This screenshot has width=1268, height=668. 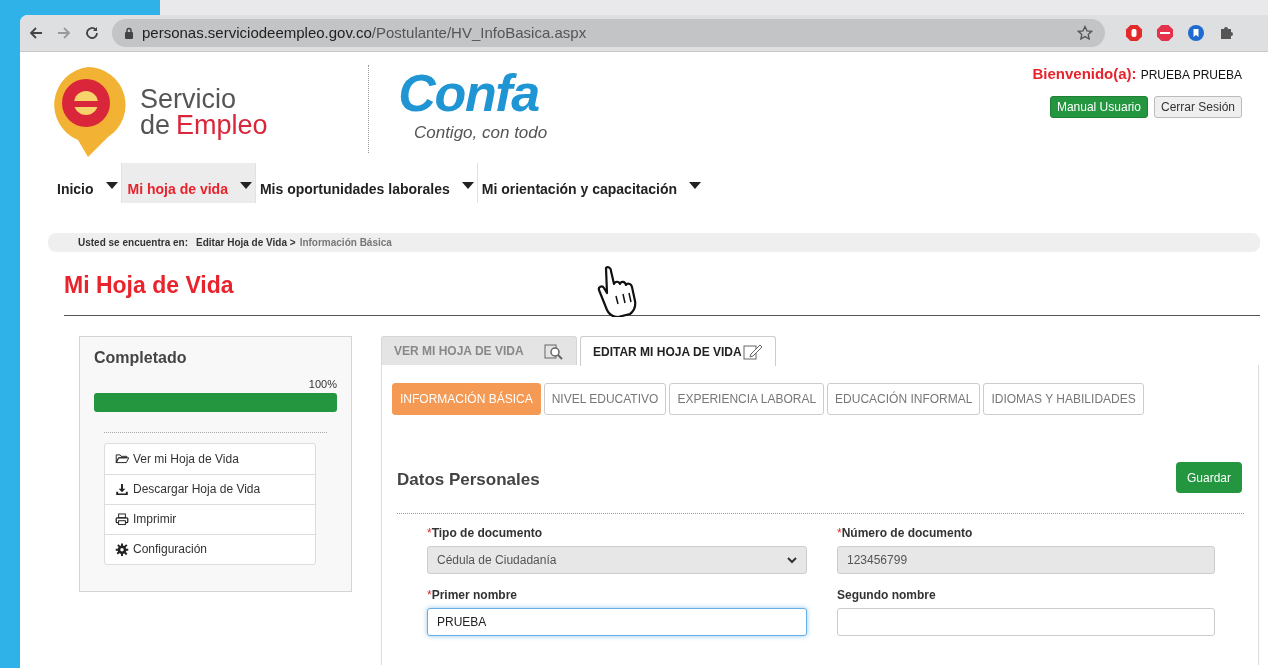 I want to click on magnifier-document-icon, so click(x=554, y=351).